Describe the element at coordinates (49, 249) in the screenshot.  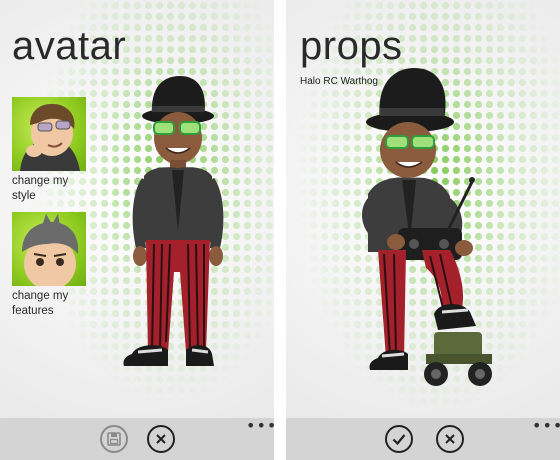
I see `features-thumbnail` at that location.